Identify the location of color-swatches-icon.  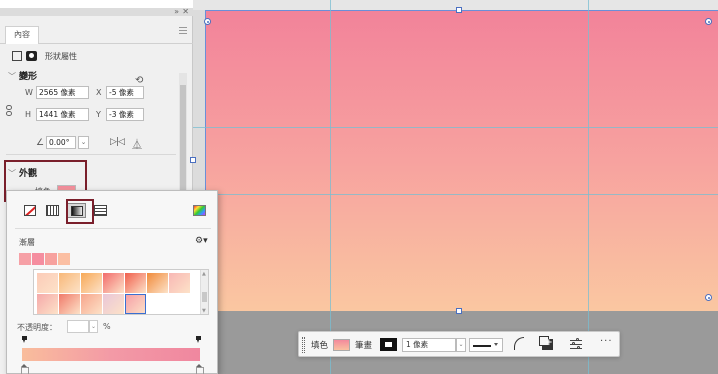
(52, 210).